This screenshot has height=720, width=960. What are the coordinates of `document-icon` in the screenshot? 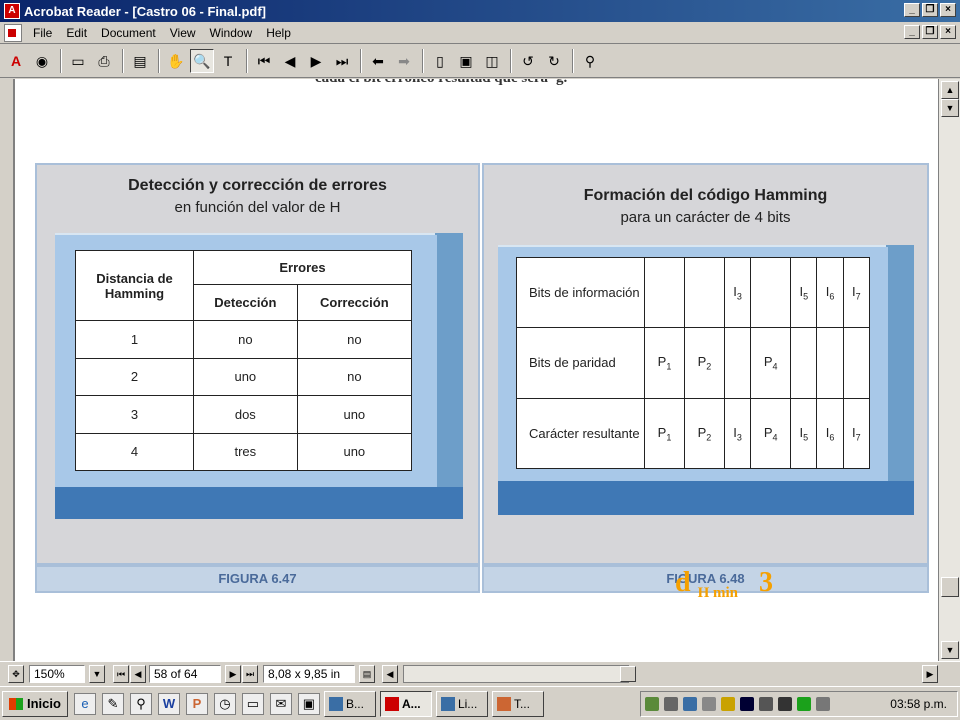 It's located at (13, 32).